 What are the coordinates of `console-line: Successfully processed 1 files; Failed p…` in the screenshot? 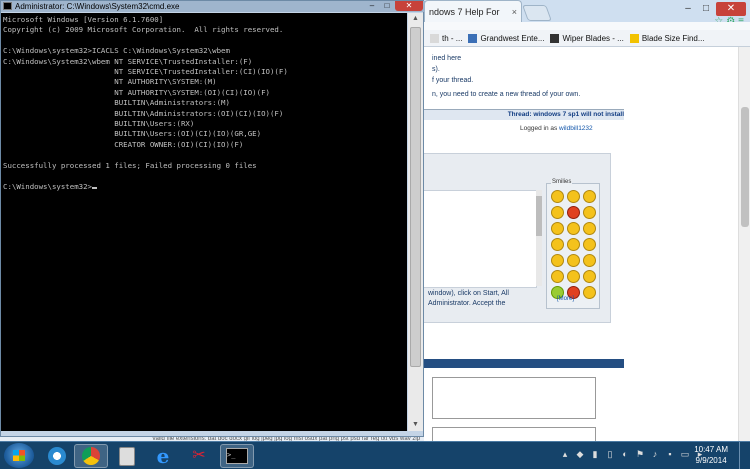 It's located at (130, 165).